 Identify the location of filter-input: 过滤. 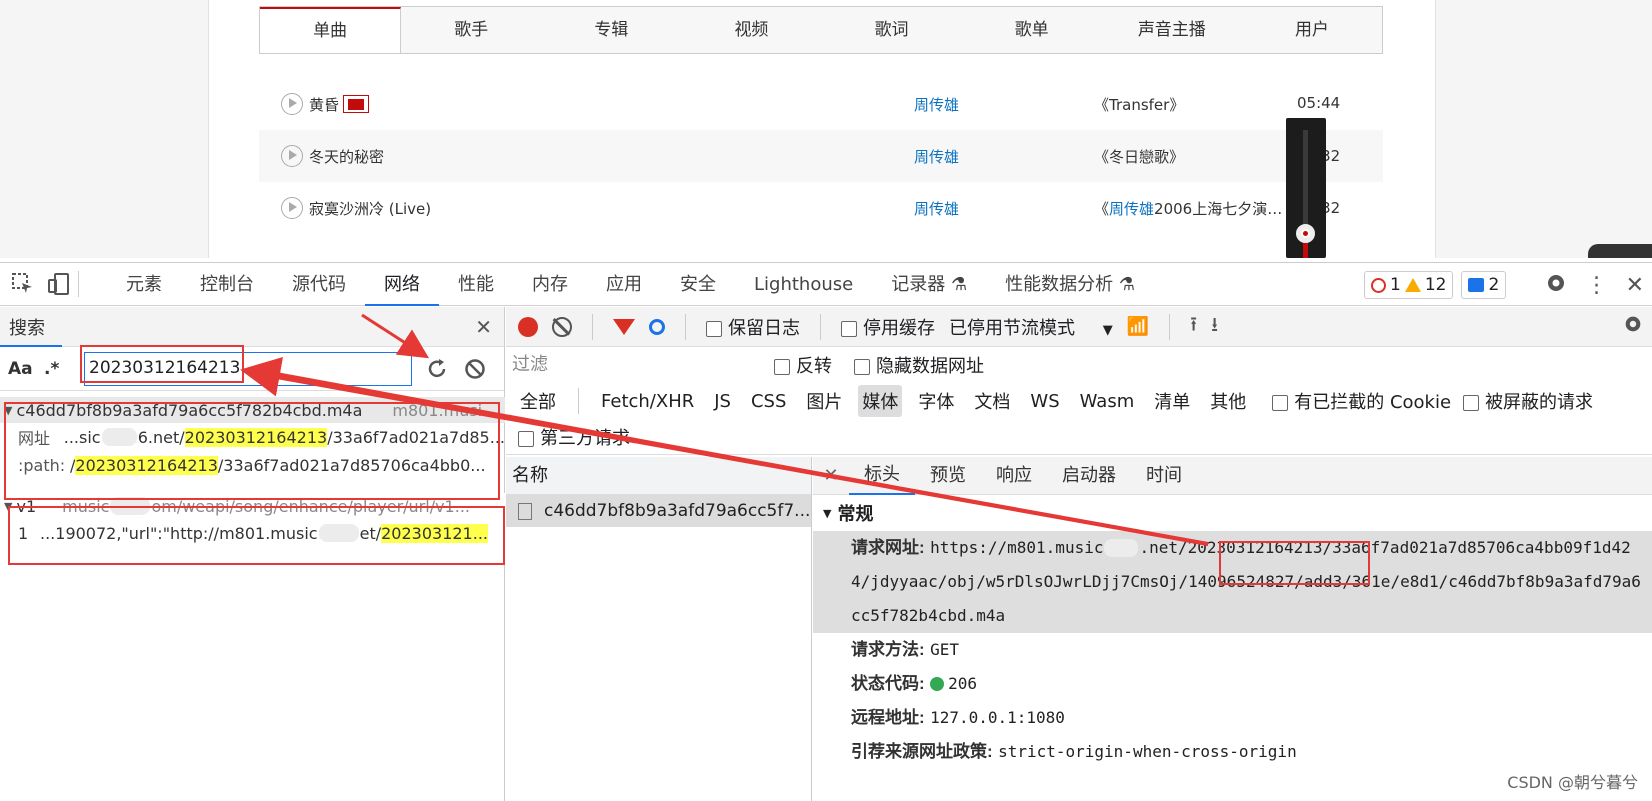
(632, 365).